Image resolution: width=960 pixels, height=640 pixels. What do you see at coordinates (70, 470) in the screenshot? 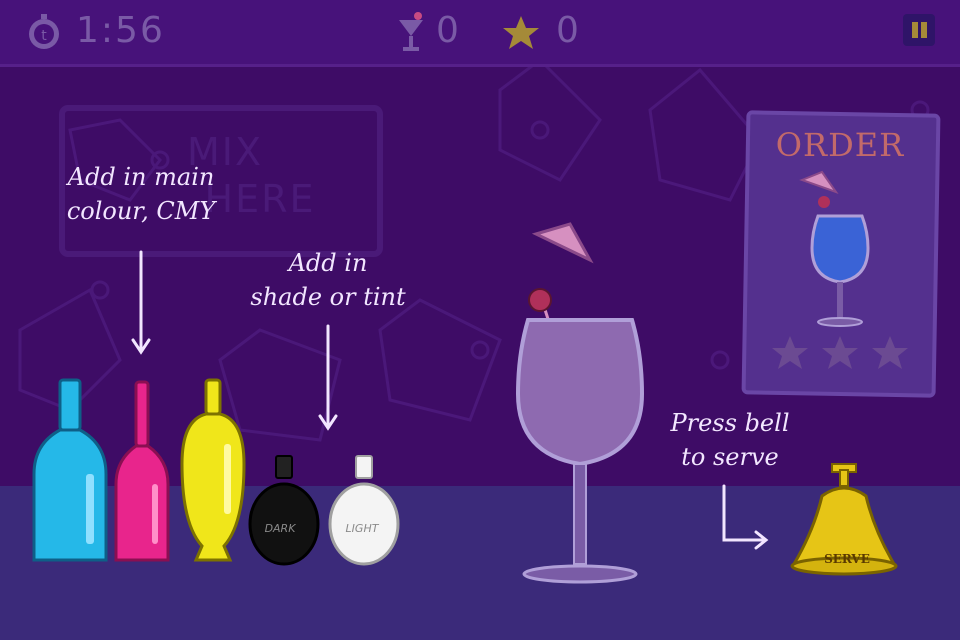
I see `cyan-bottle` at bounding box center [70, 470].